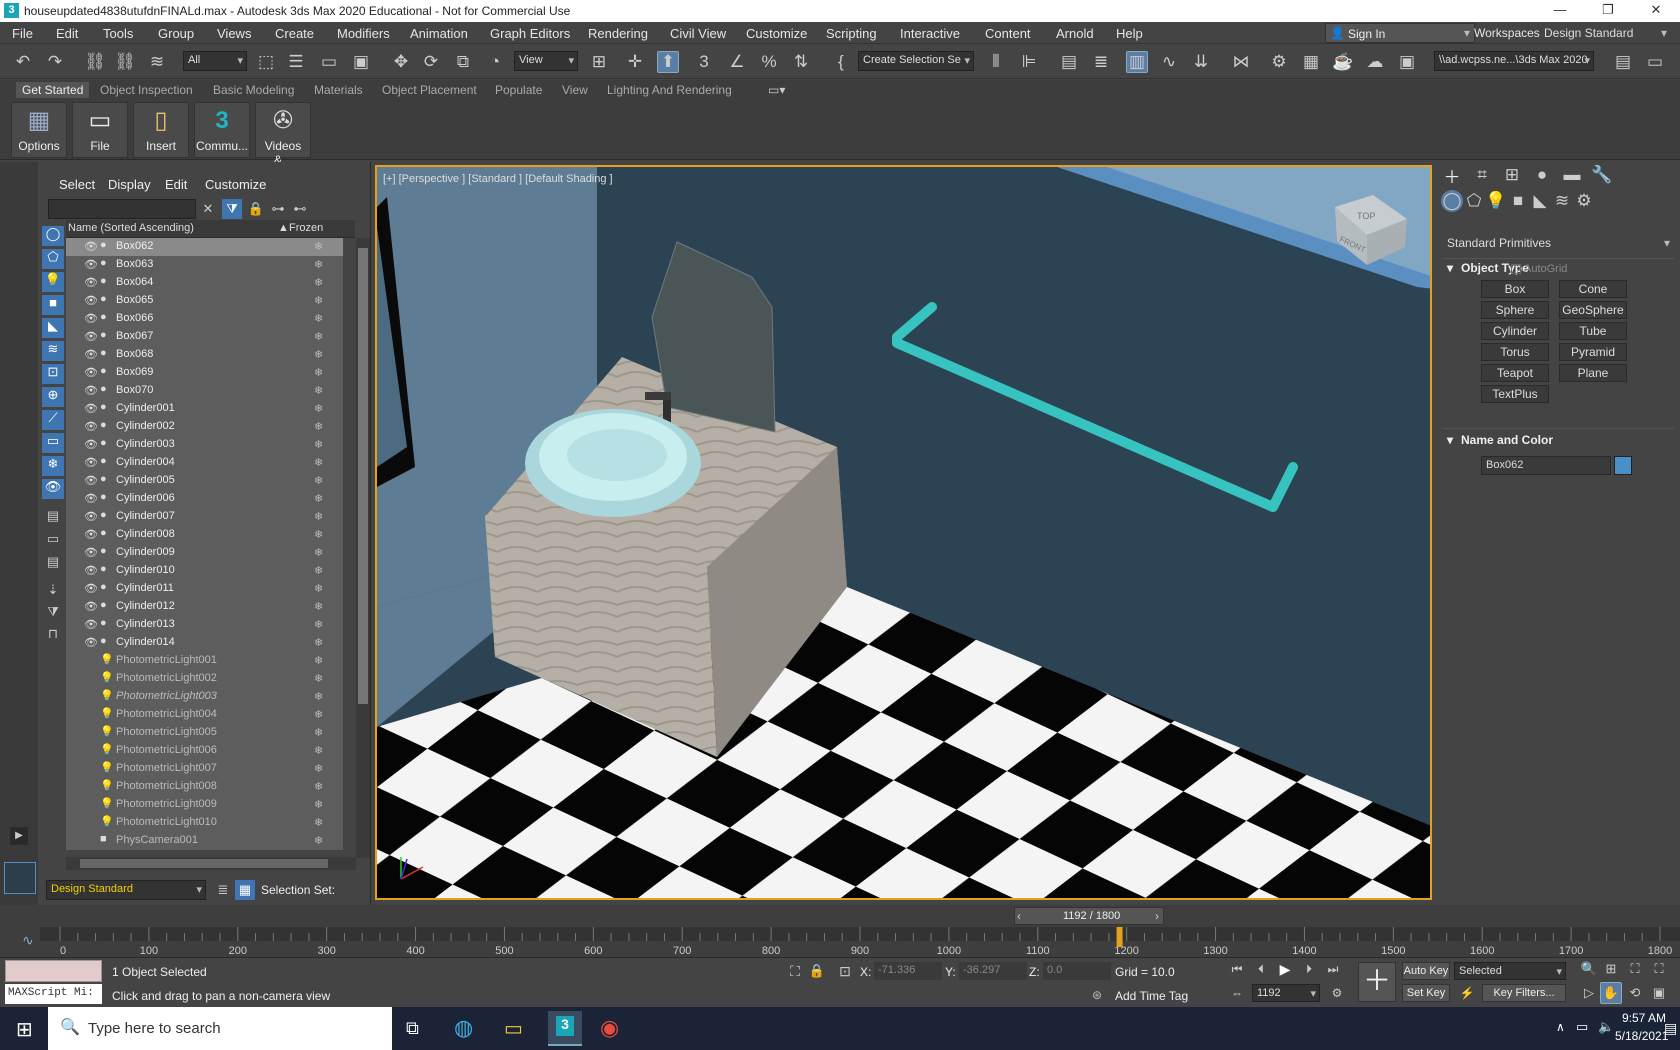 This screenshot has height=1050, width=1680. What do you see at coordinates (635, 62) in the screenshot?
I see `select-manipulate-icon: ✛` at bounding box center [635, 62].